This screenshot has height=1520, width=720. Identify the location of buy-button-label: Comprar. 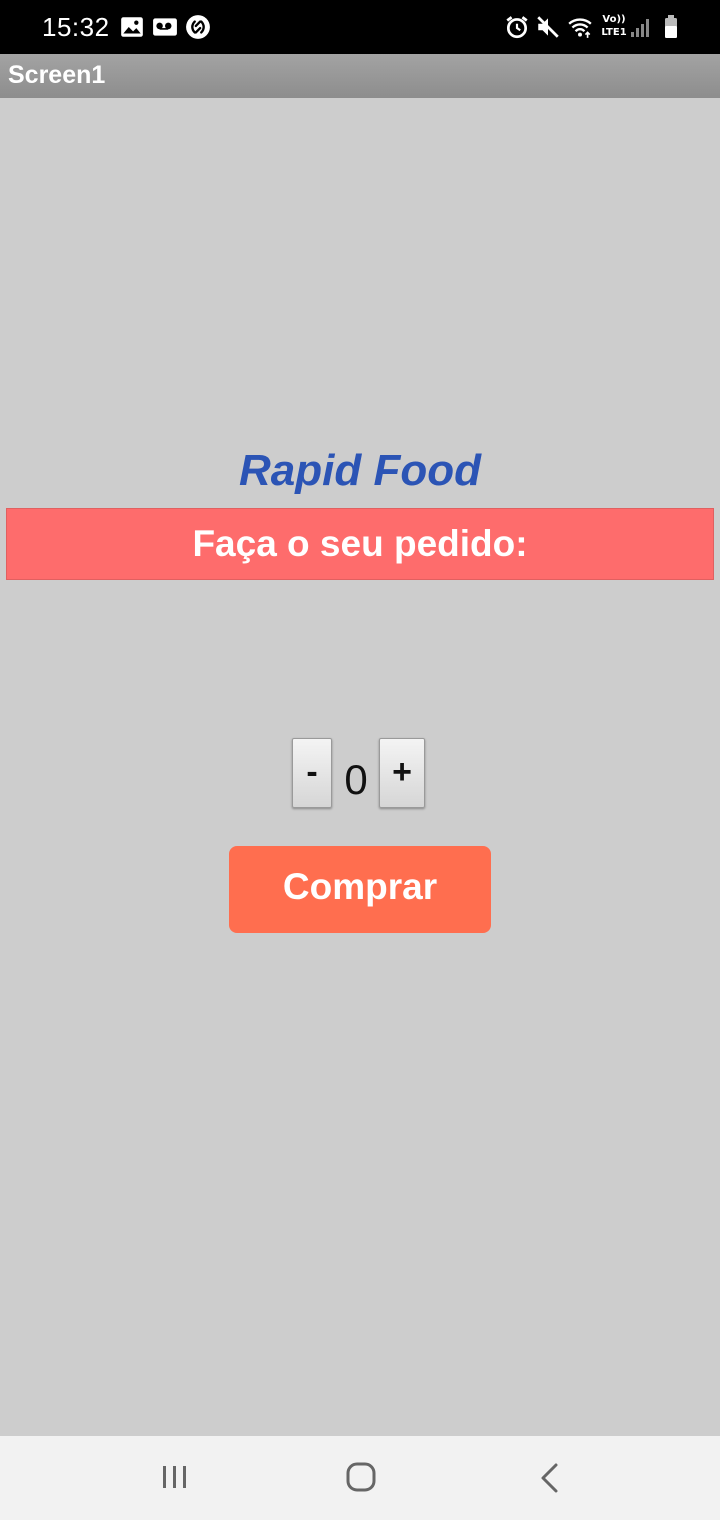
(360, 886).